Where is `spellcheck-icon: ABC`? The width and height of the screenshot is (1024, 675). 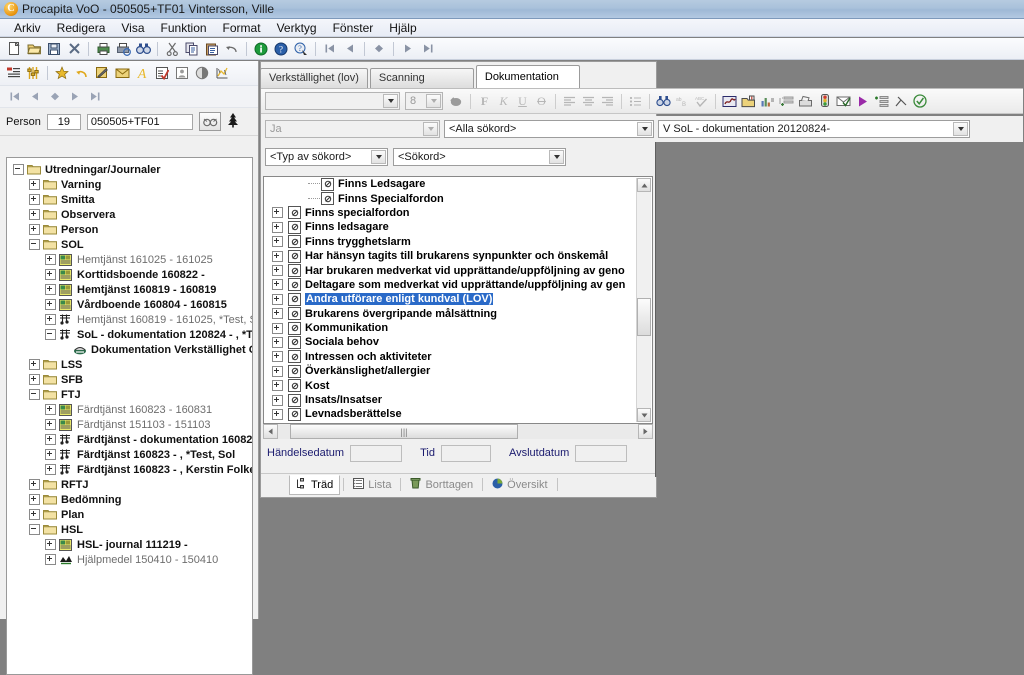
spellcheck-icon: ABC is located at coordinates (701, 101).